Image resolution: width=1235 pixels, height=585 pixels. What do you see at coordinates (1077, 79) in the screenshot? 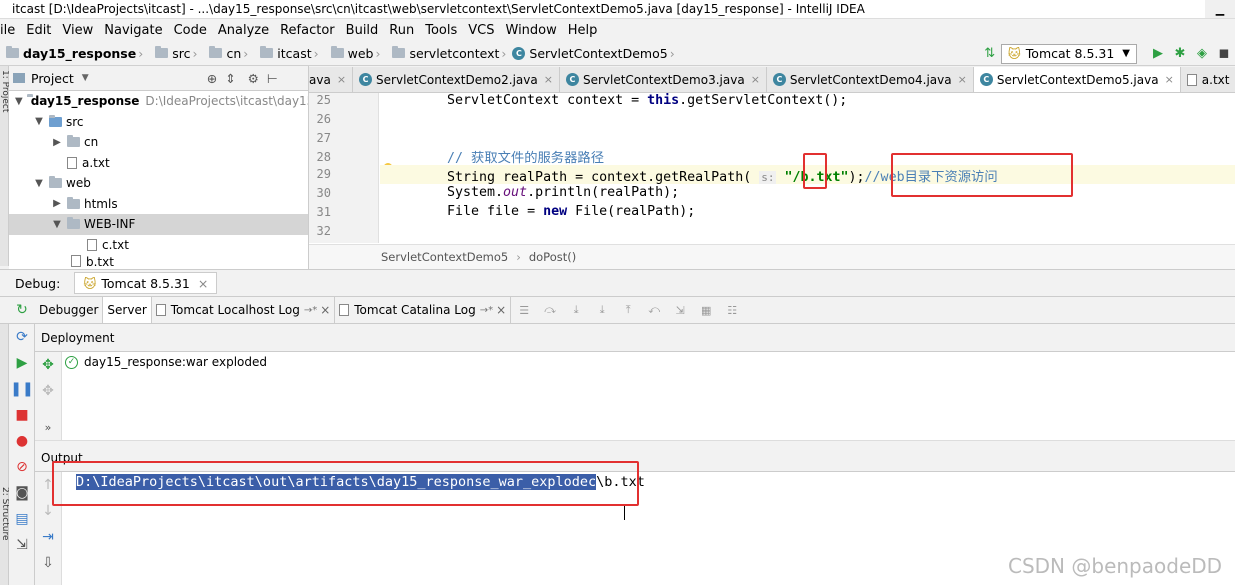
I see `editor-tab-active: C ServletContextDemo5.java ×` at bounding box center [1077, 79].